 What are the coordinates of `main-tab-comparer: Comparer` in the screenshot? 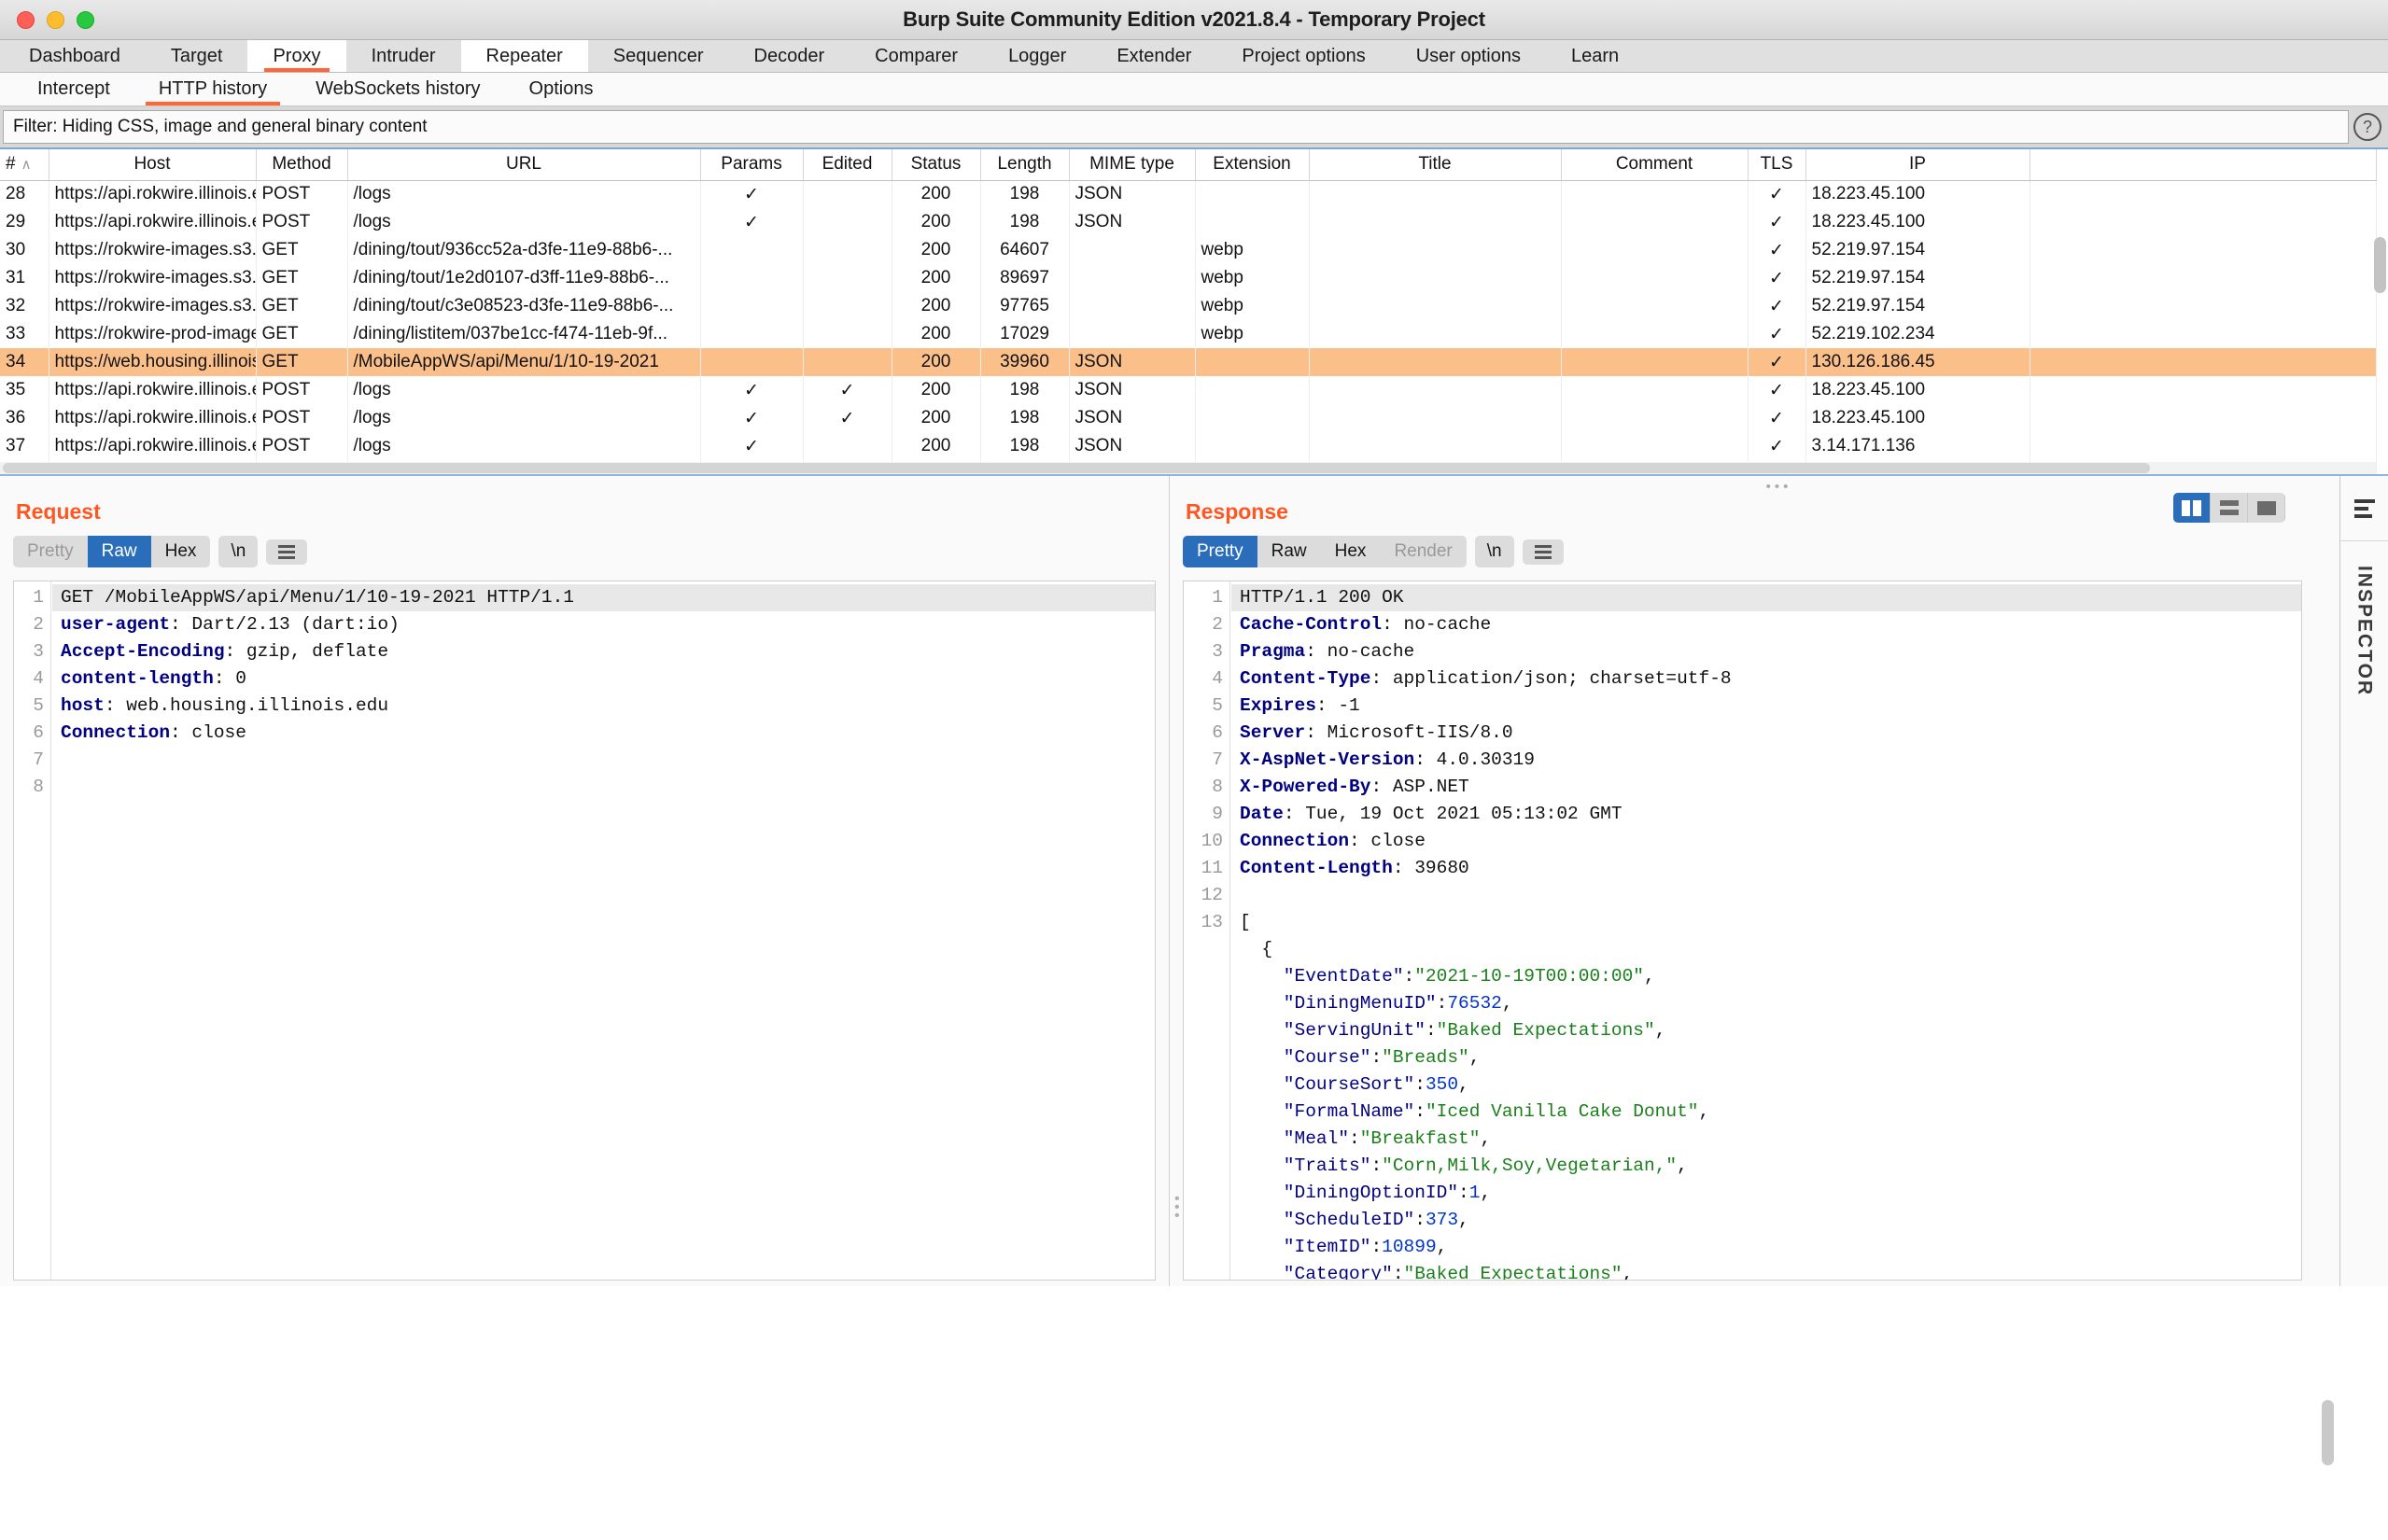 It's located at (916, 56).